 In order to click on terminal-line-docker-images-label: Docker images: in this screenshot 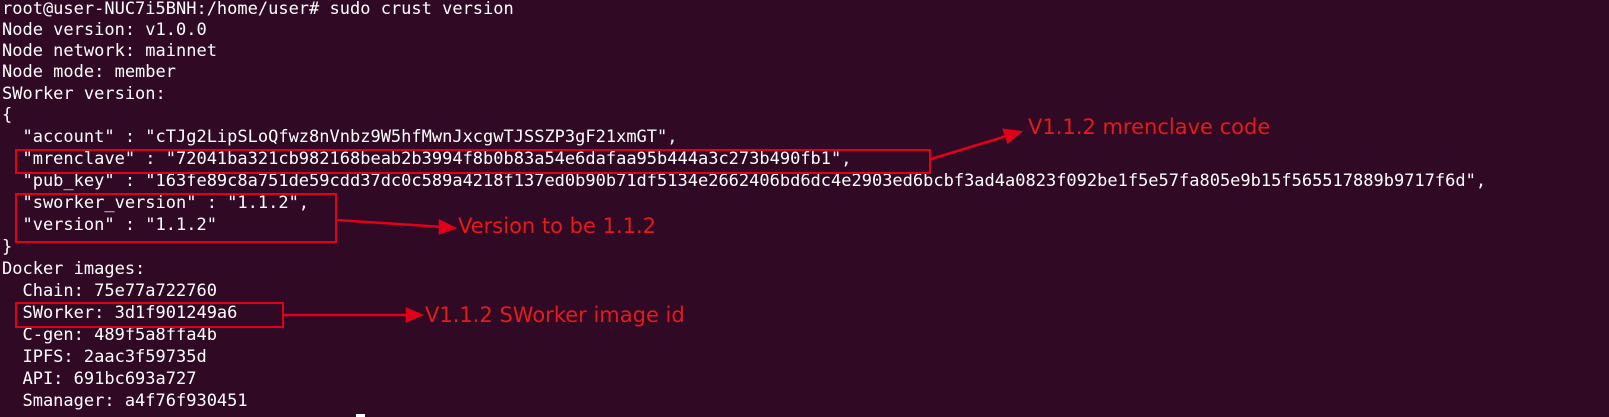, I will do `click(74, 269)`.